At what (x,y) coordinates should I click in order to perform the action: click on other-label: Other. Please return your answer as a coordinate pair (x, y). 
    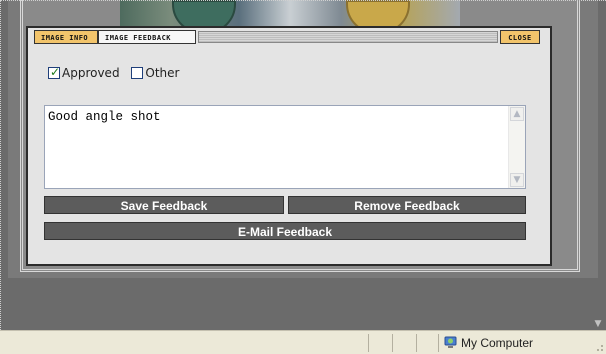
    Looking at the image, I should click on (162, 73).